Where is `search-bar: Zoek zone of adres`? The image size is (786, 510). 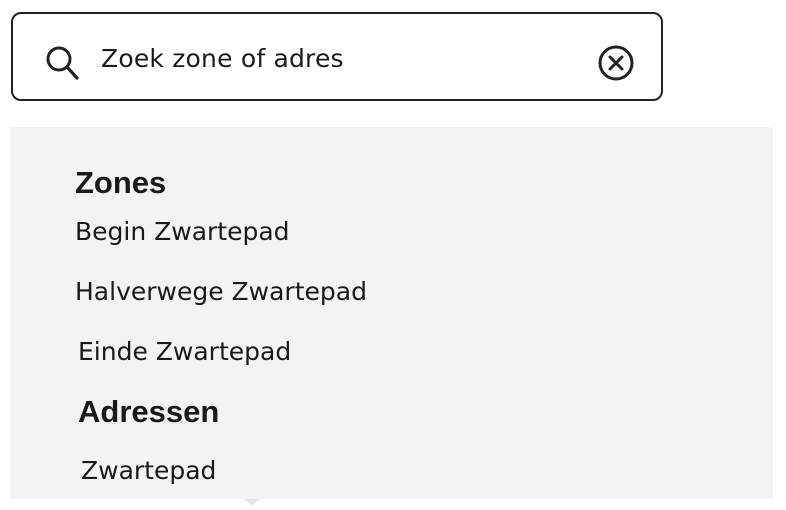
search-bar: Zoek zone of adres is located at coordinates (337, 56).